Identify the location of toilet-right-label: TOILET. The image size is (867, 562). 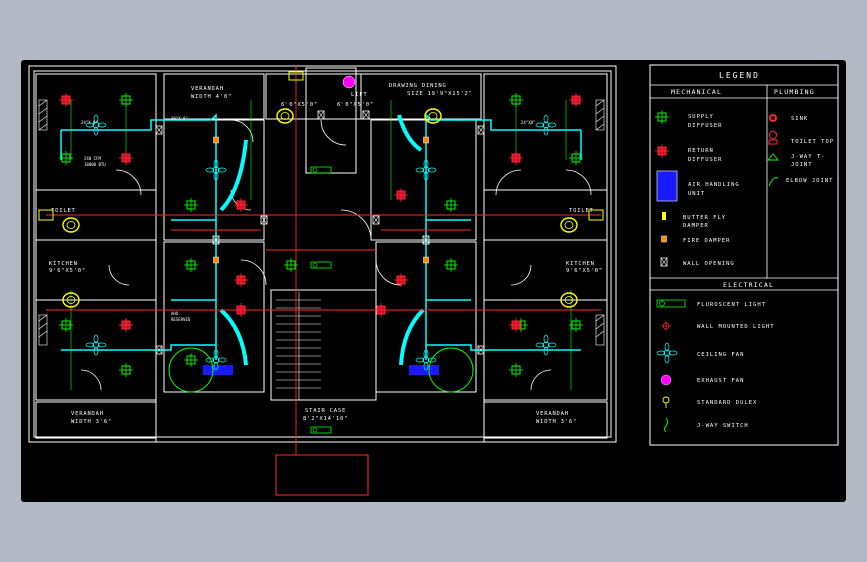
(581, 211).